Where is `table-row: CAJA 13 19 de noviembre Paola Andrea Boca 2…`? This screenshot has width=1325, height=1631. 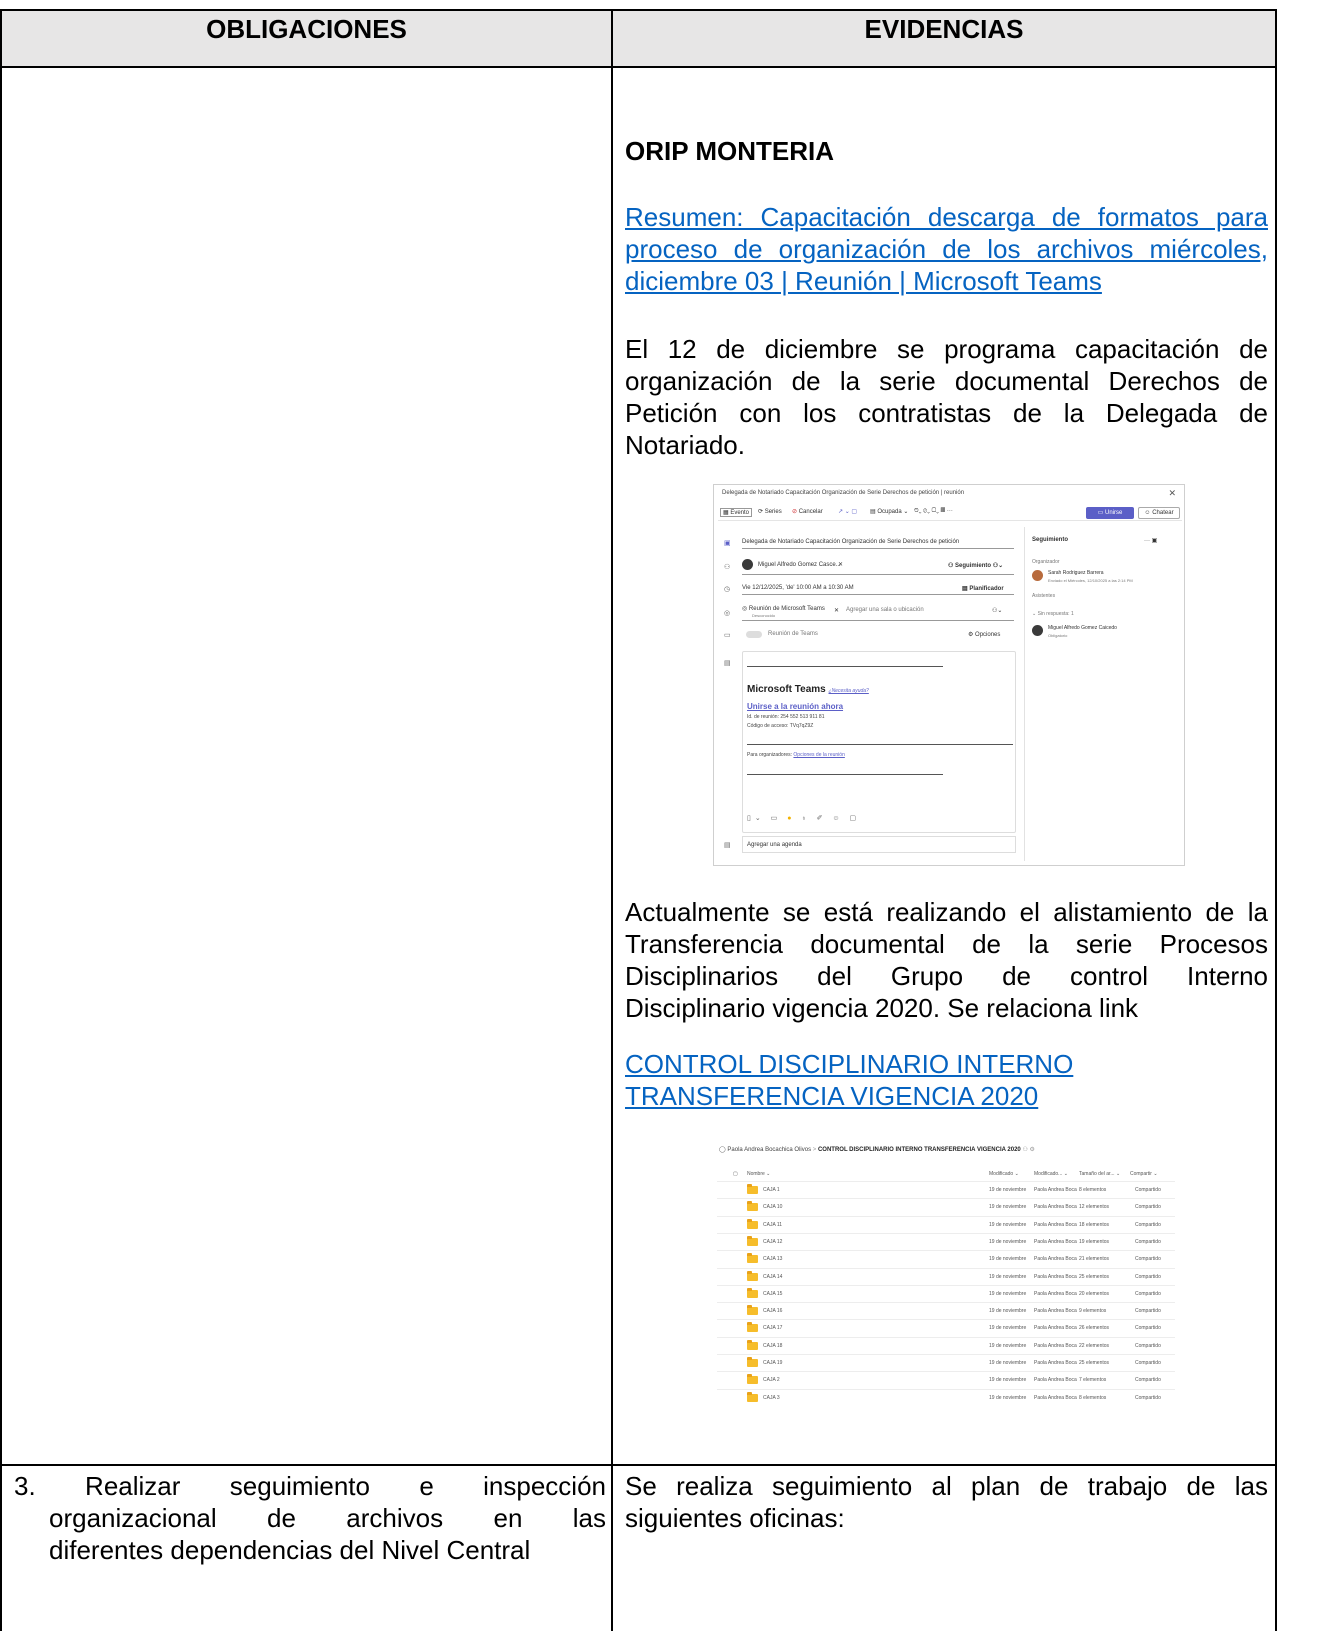
table-row: CAJA 13 19 de noviembre Paola Andrea Boca 2… is located at coordinates (946, 1258).